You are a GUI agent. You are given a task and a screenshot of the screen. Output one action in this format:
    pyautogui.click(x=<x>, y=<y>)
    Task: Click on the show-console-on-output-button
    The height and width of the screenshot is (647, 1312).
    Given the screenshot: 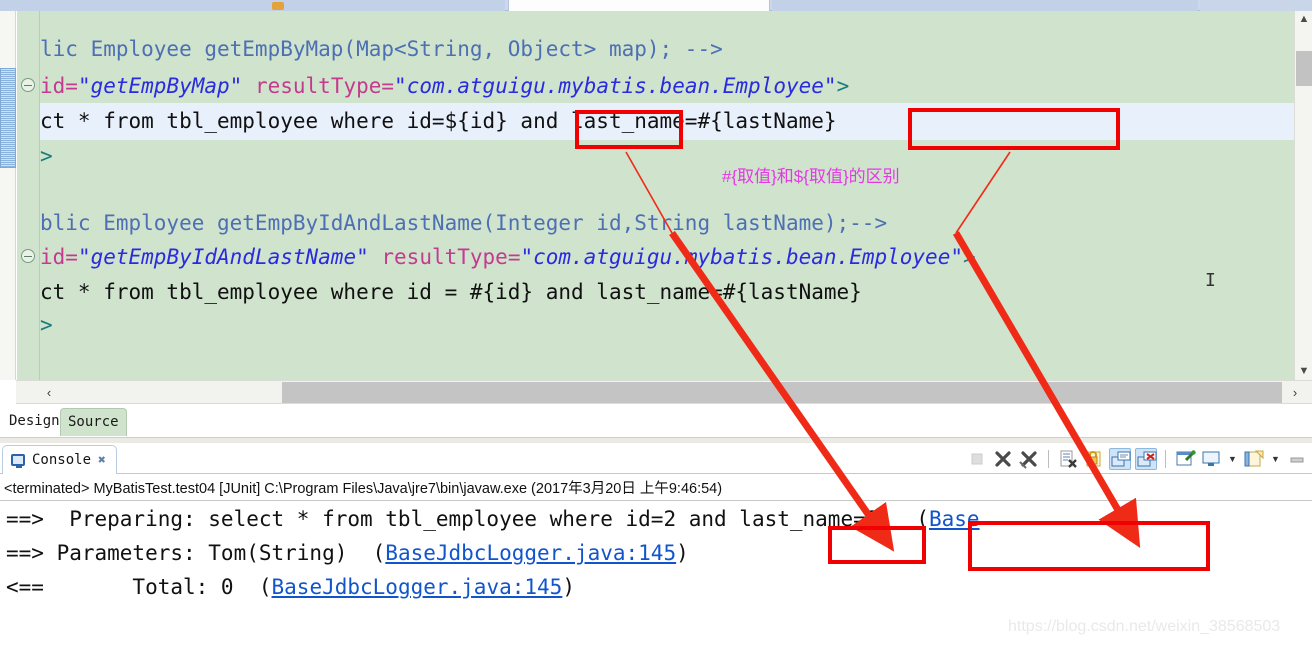 What is the action you would take?
    pyautogui.click(x=1120, y=459)
    